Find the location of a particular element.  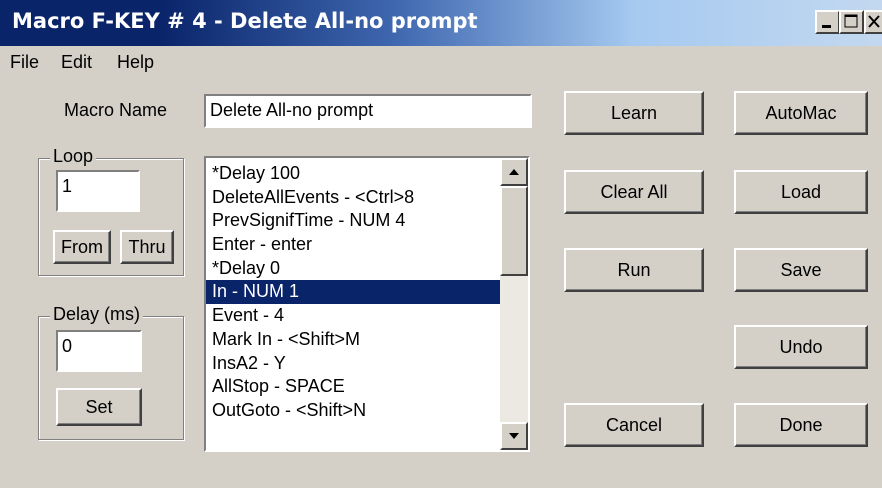

scroll-up-button is located at coordinates (514, 172).